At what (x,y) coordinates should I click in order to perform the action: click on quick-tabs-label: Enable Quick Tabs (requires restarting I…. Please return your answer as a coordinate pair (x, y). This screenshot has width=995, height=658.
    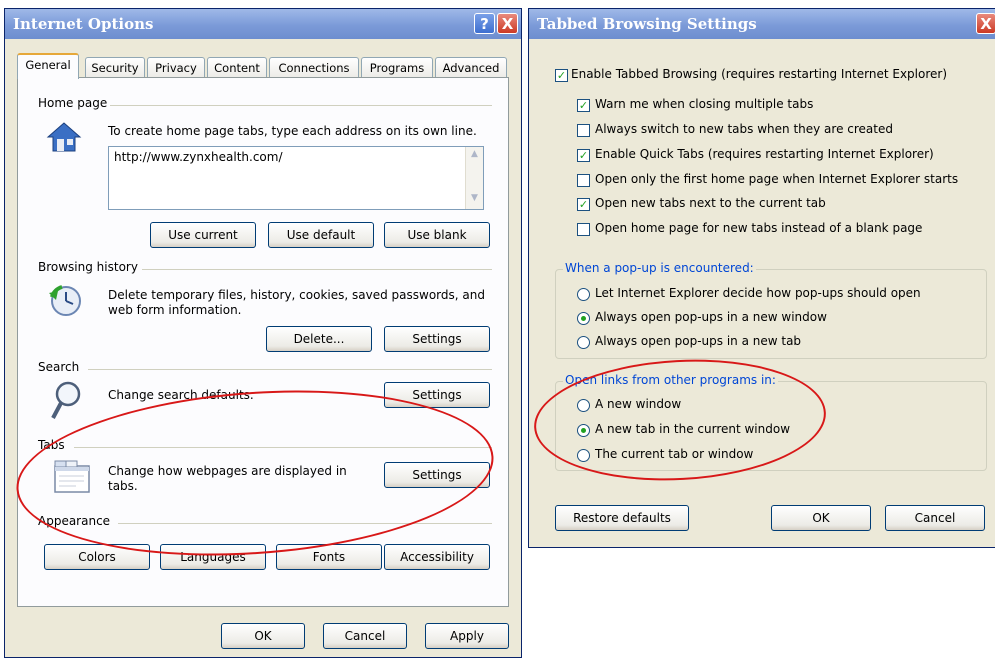
    Looking at the image, I should click on (764, 154).